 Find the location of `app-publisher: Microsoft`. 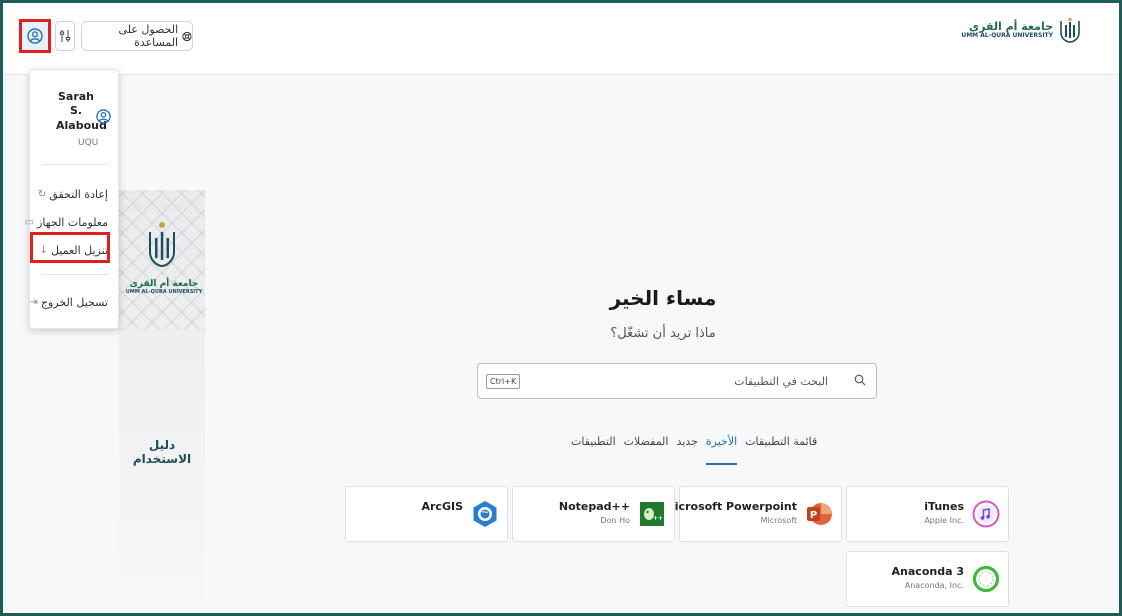

app-publisher: Microsoft is located at coordinates (778, 520).